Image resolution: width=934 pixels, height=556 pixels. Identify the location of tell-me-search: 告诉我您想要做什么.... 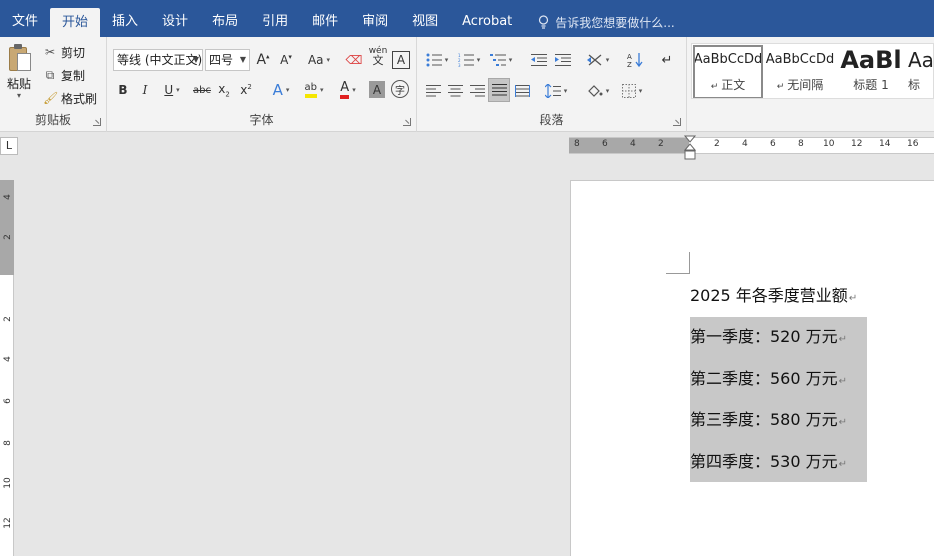
(599, 18).